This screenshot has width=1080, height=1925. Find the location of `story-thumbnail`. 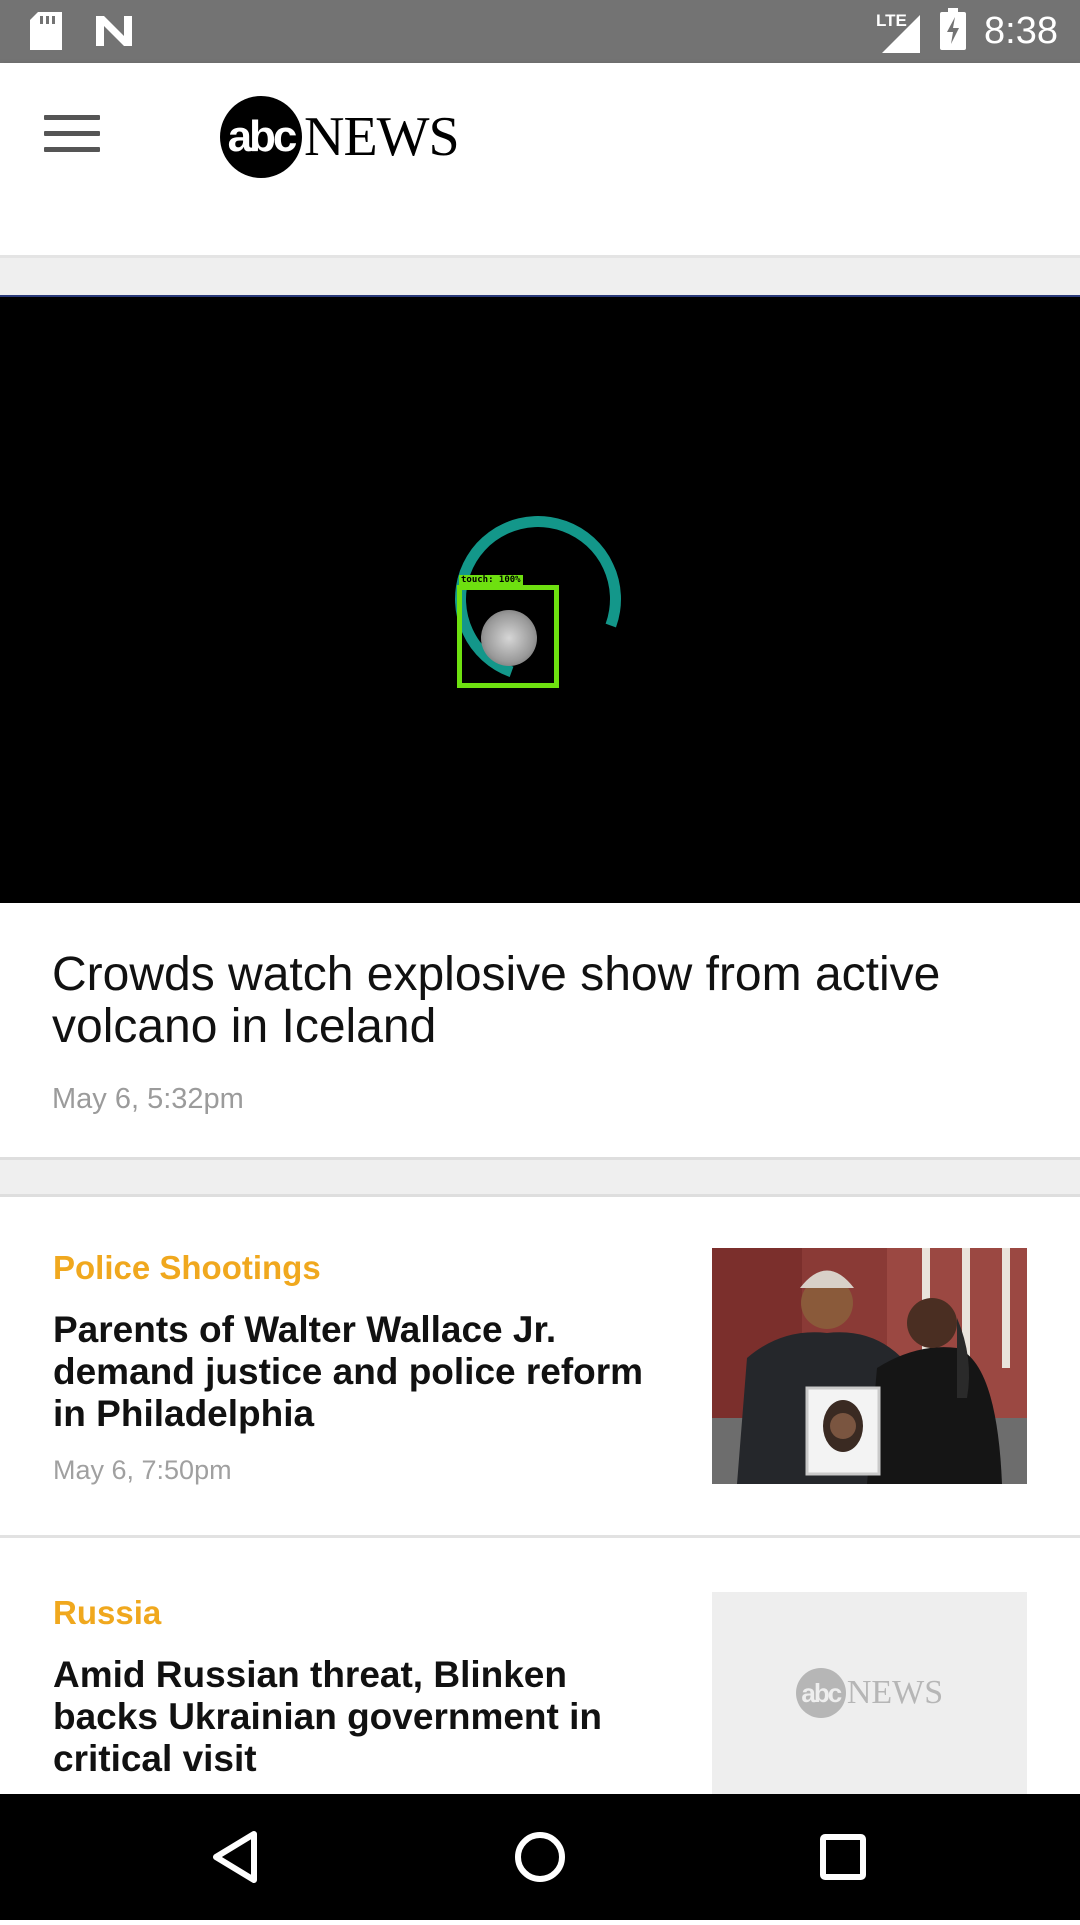

story-thumbnail is located at coordinates (869, 1366).